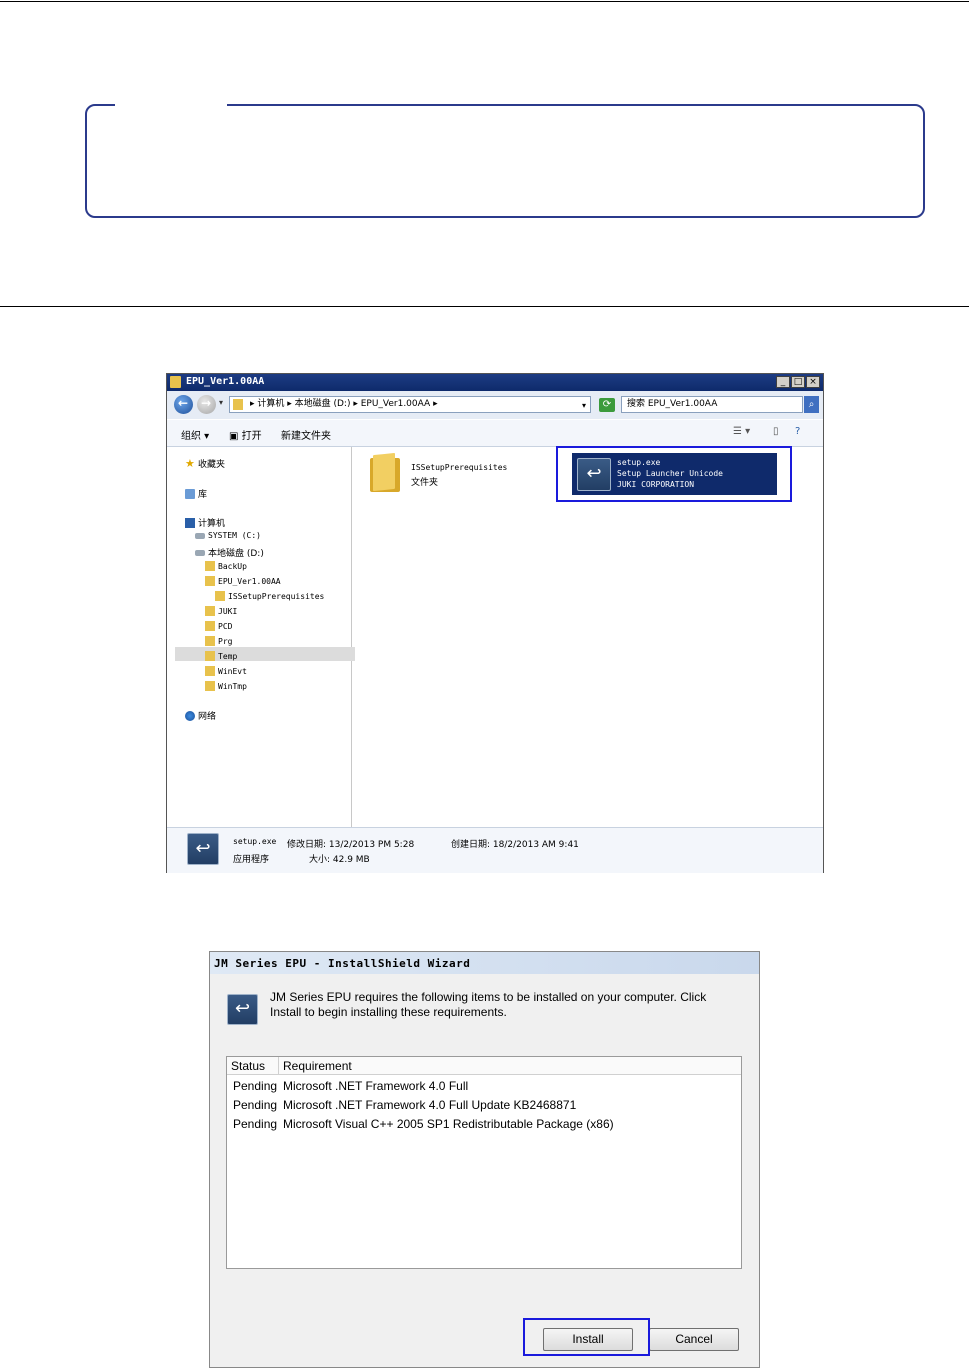 The width and height of the screenshot is (969, 1368). What do you see at coordinates (674, 474) in the screenshot?
I see `setup-highlight-box` at bounding box center [674, 474].